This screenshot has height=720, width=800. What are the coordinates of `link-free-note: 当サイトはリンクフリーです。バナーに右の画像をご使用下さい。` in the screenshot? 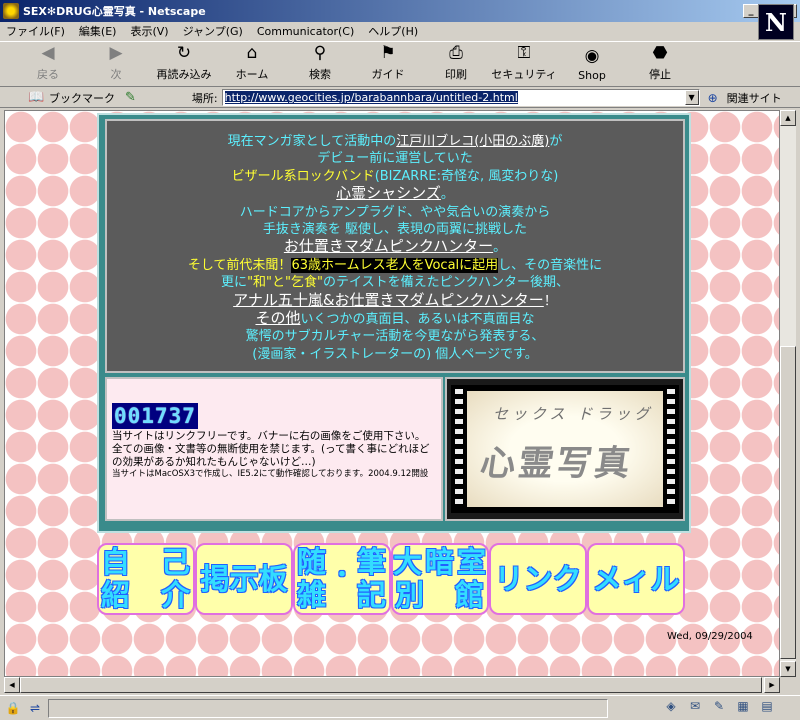 It's located at (269, 436).